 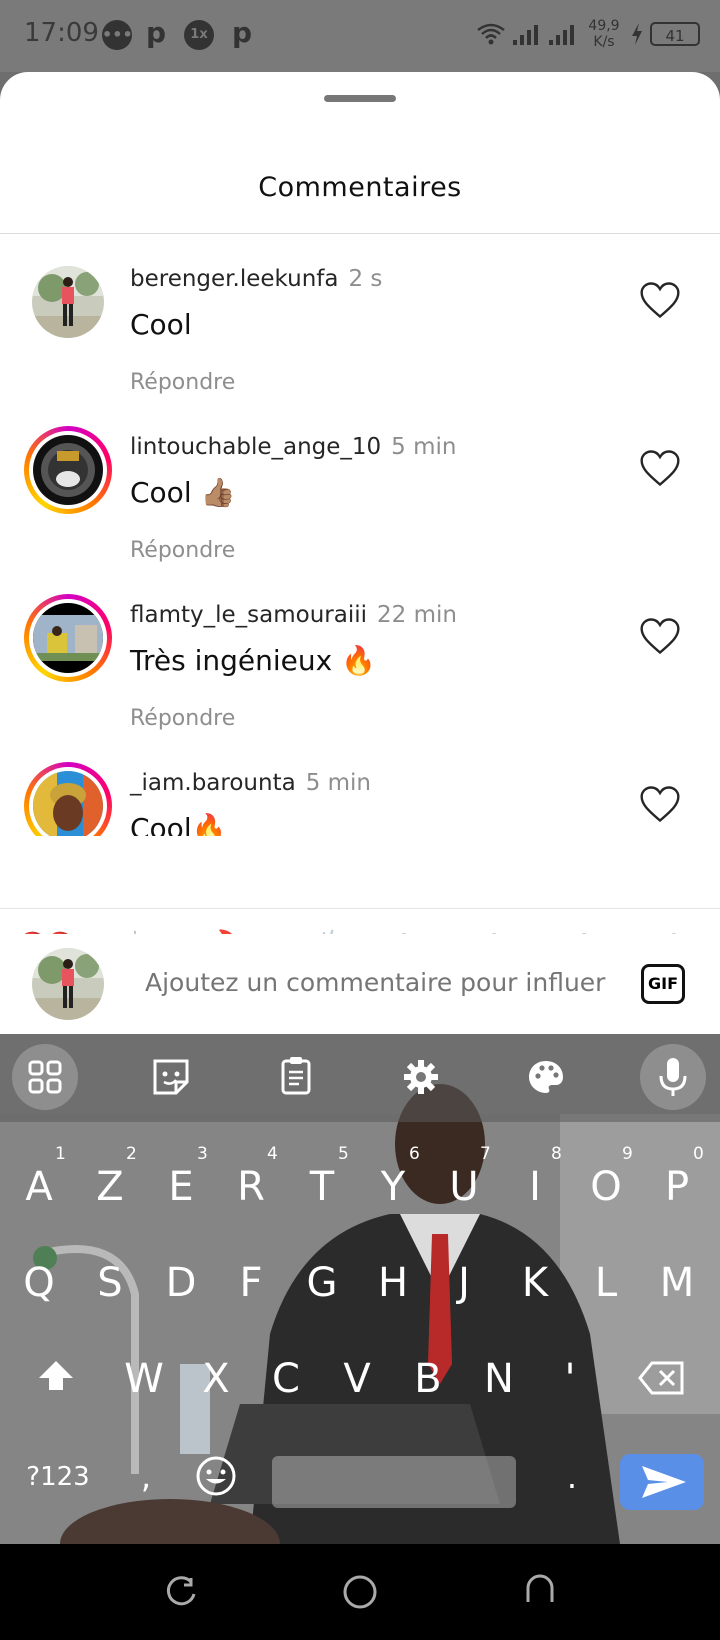 I want to click on key-f: F, so click(x=251, y=1283).